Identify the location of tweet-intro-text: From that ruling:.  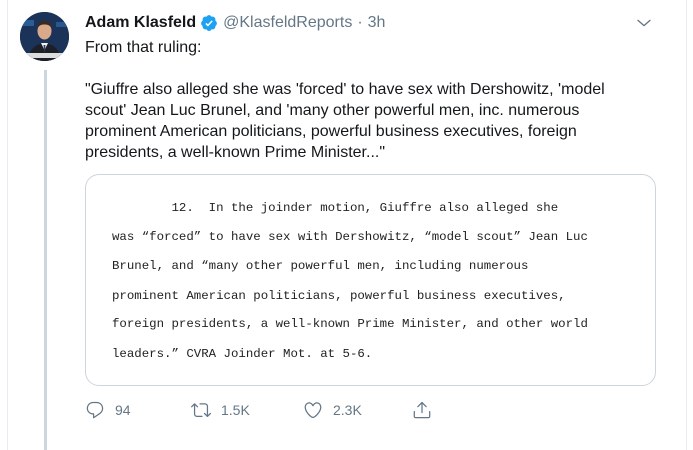
(143, 47).